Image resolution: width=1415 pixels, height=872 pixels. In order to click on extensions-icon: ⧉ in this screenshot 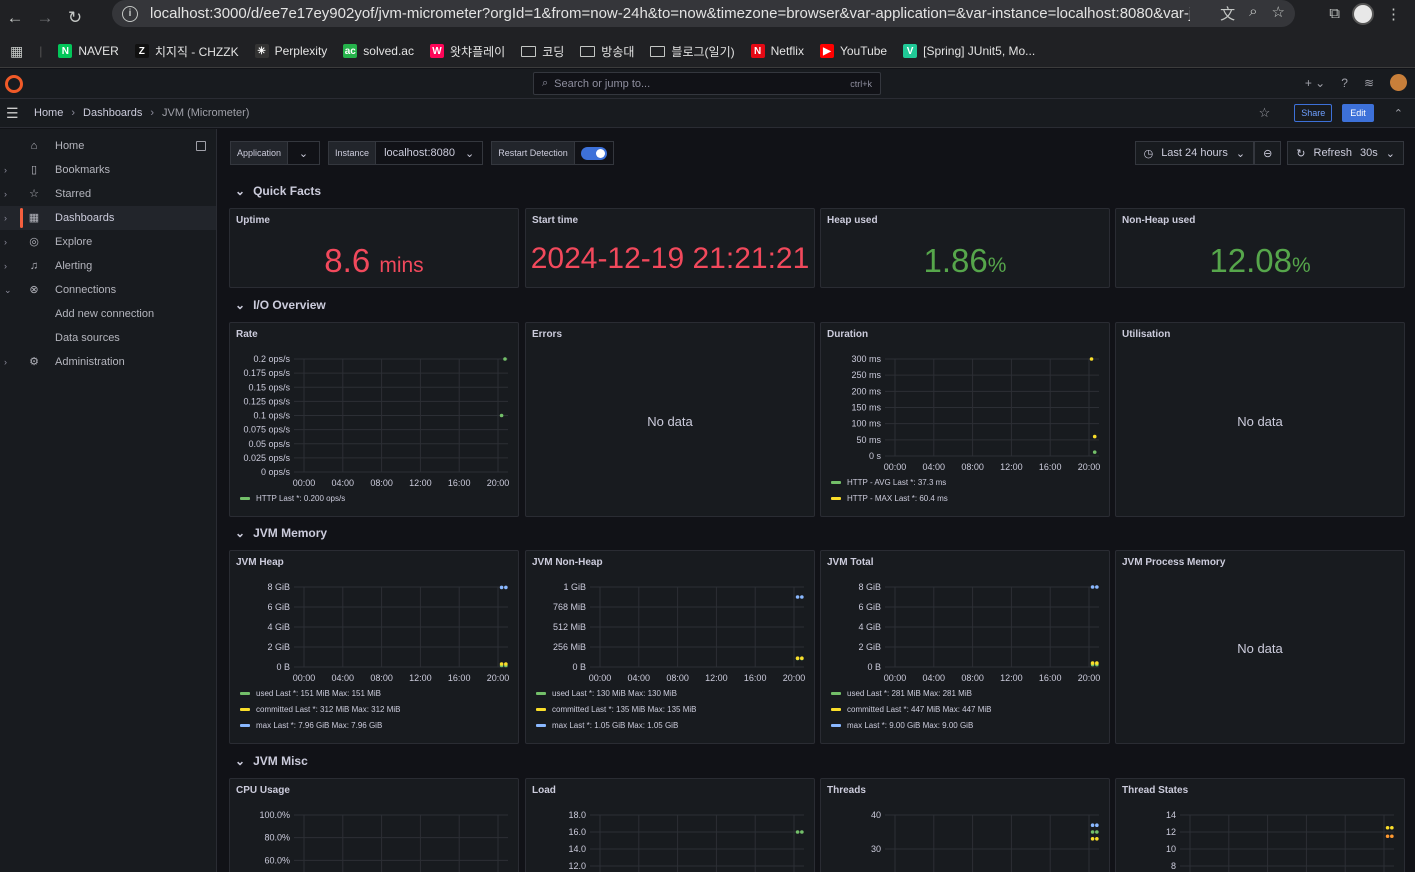, I will do `click(1334, 13)`.